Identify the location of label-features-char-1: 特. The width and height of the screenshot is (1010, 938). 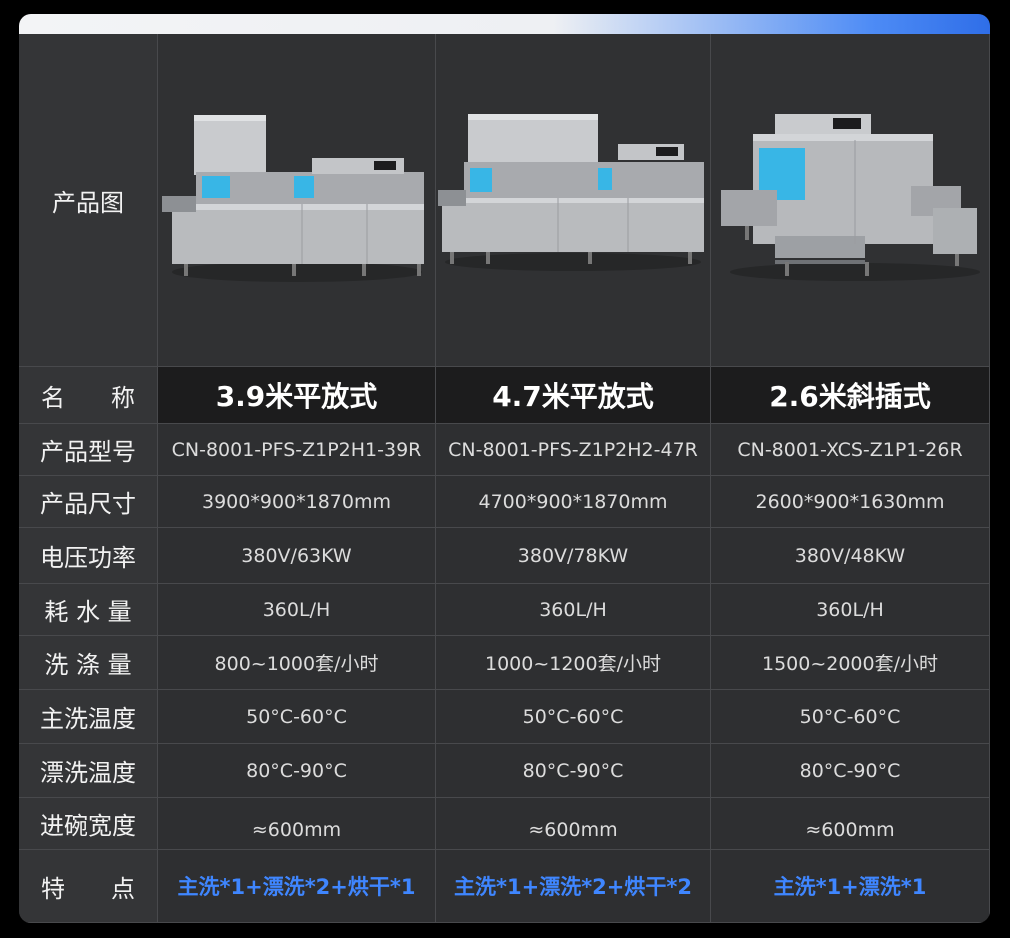
(53, 888).